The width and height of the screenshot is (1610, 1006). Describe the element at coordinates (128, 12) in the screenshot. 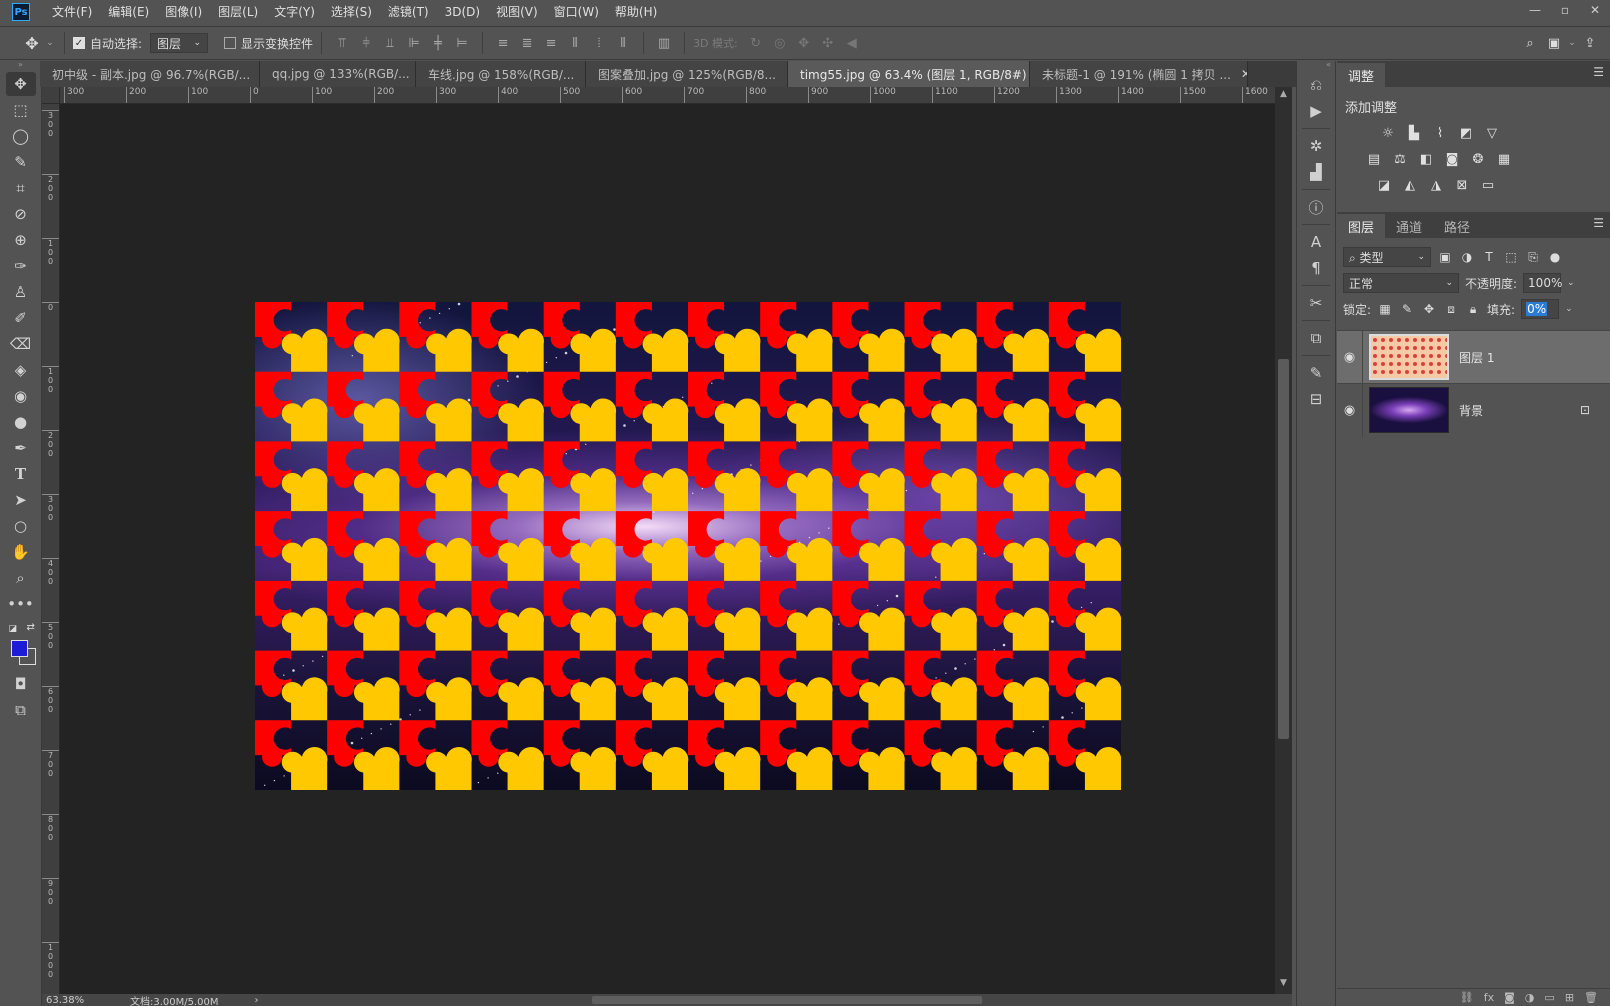

I see `menu-edit: 编辑(E)` at that location.